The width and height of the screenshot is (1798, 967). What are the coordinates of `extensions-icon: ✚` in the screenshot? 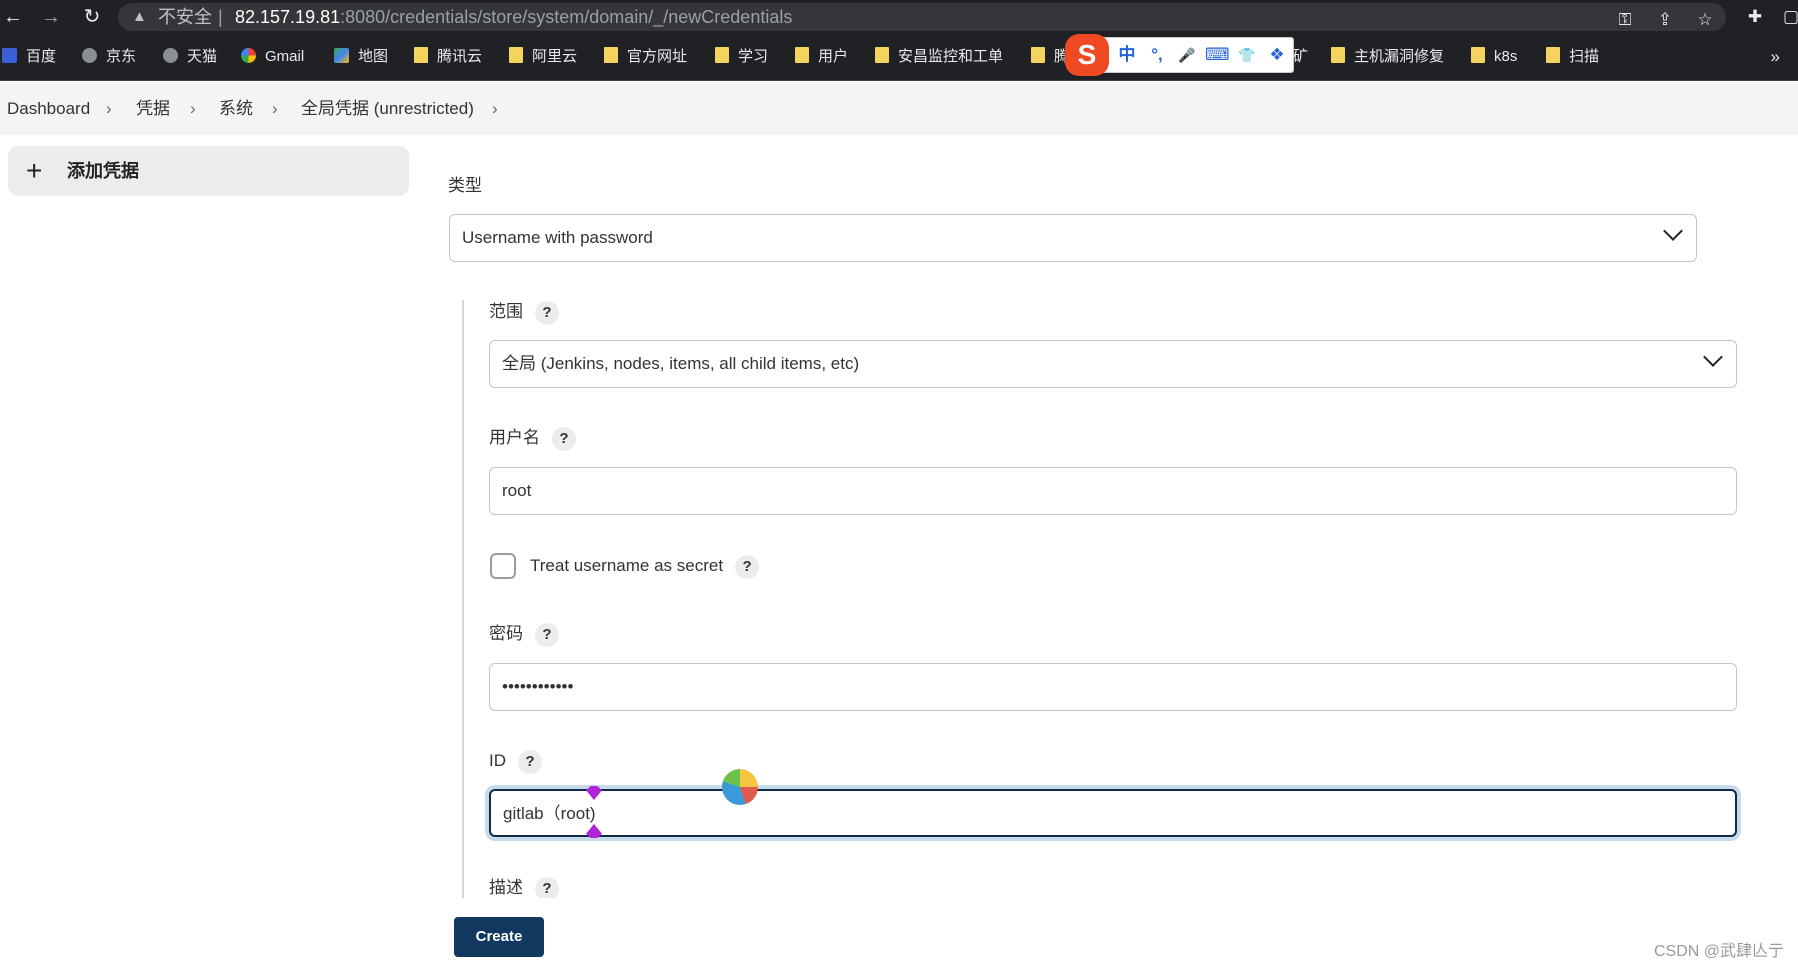 It's located at (1755, 17).